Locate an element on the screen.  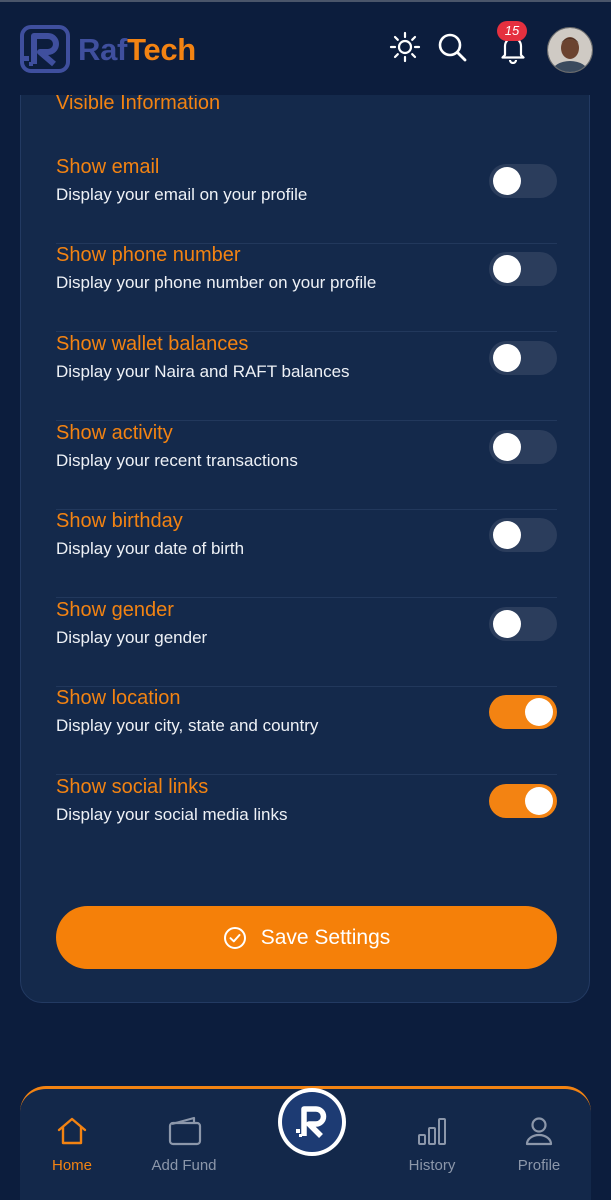
nav-item-history: History is located at coordinates (432, 1145).